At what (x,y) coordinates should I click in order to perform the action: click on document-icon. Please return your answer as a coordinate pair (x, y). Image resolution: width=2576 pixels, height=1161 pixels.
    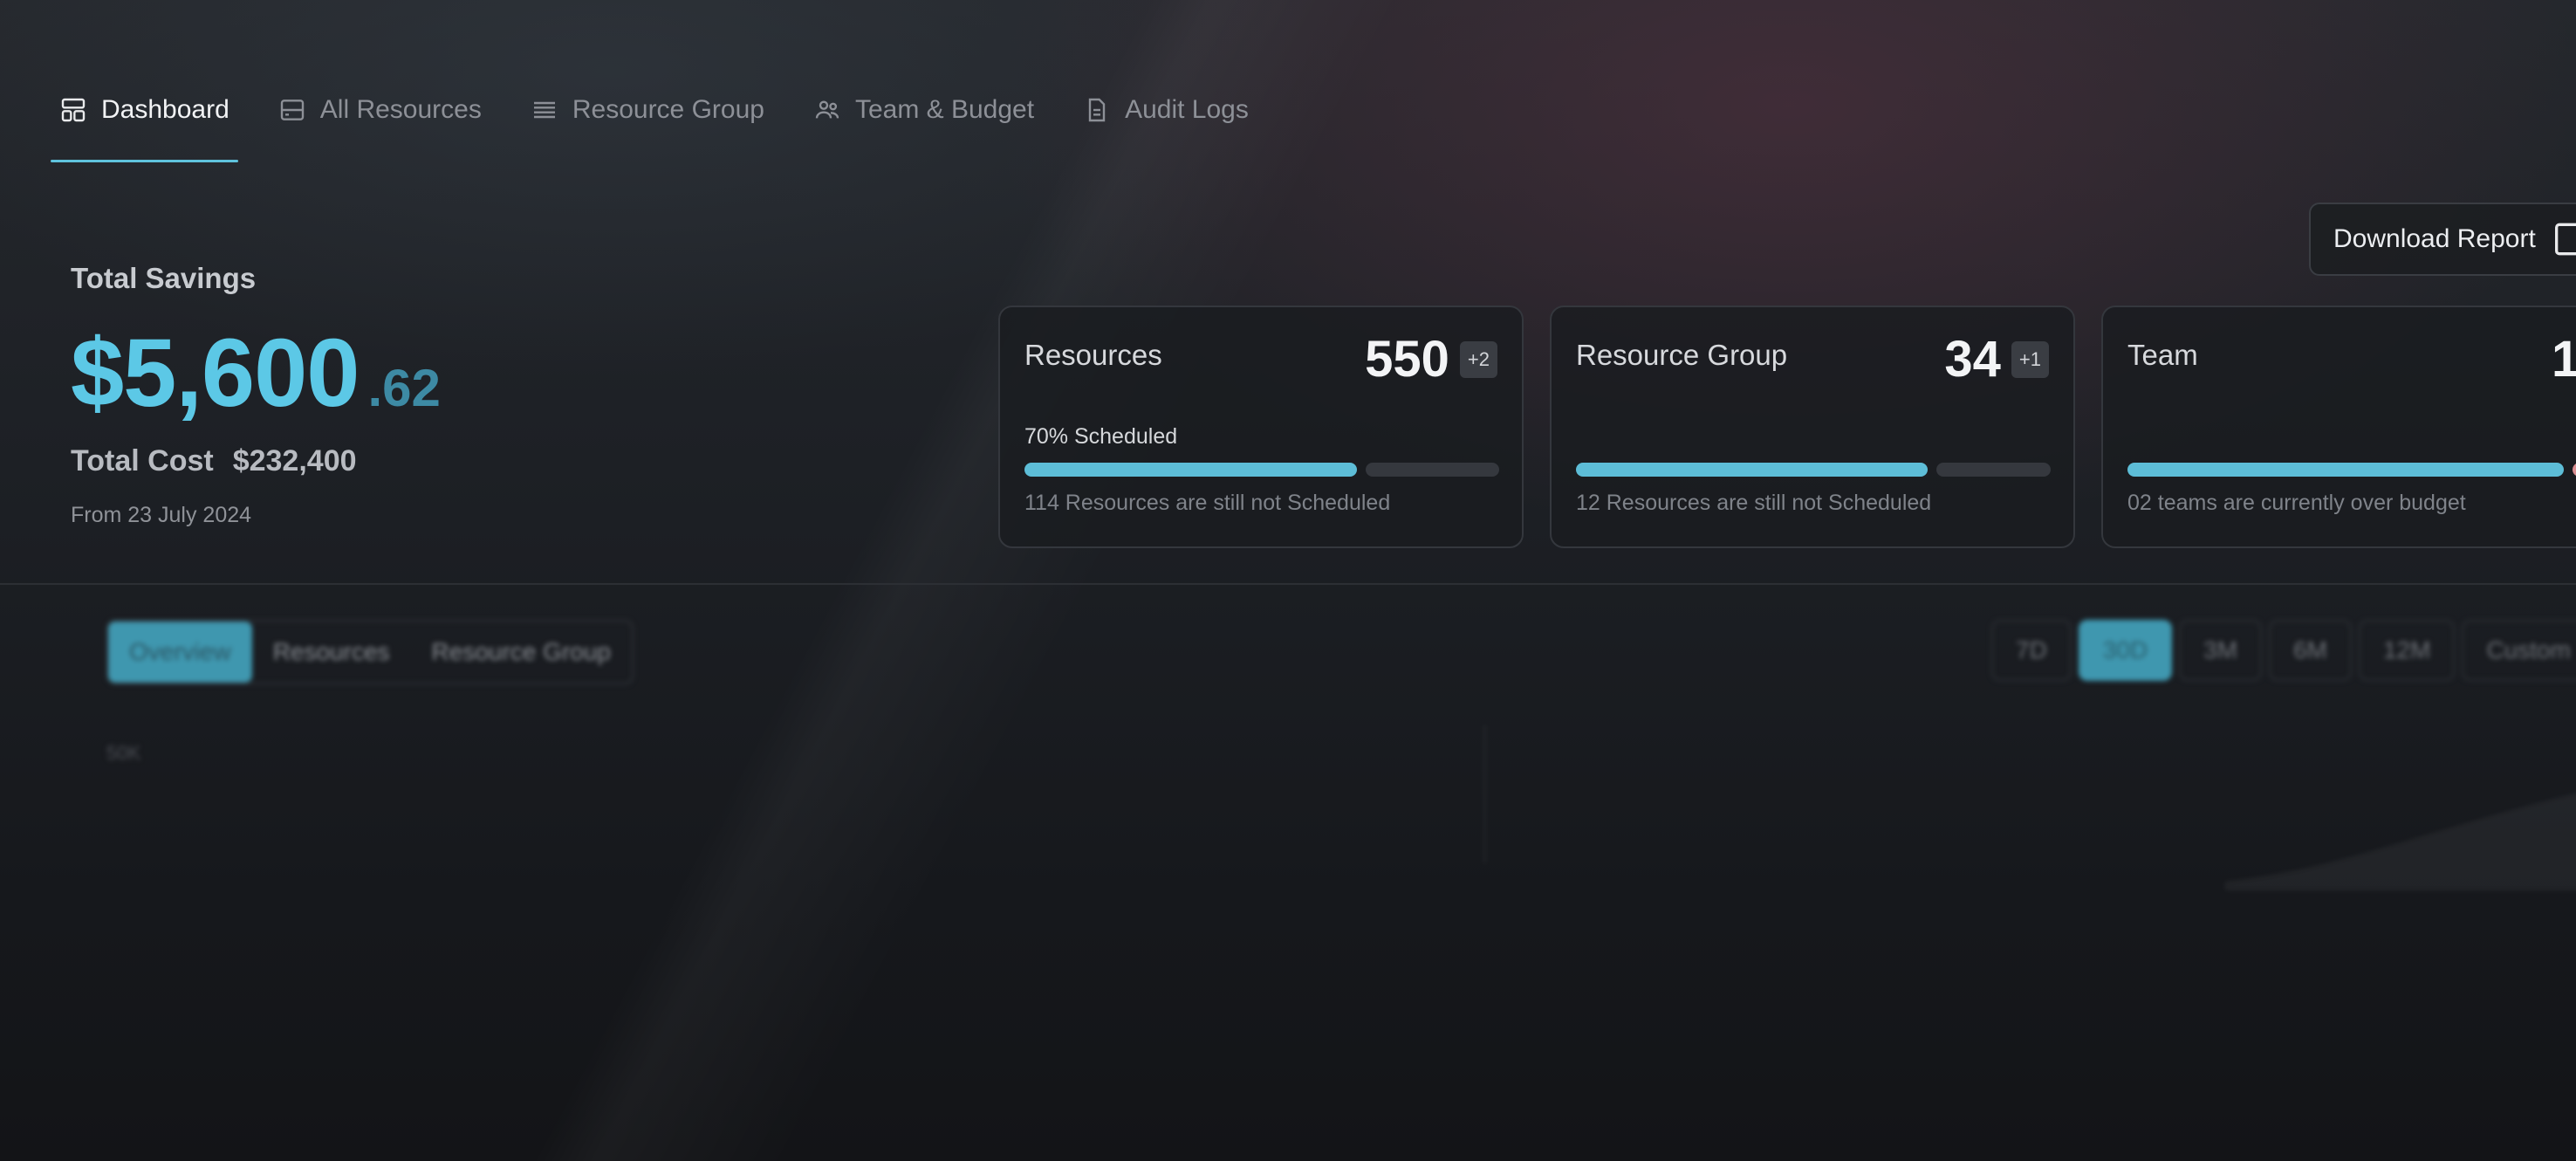
    Looking at the image, I should click on (2565, 239).